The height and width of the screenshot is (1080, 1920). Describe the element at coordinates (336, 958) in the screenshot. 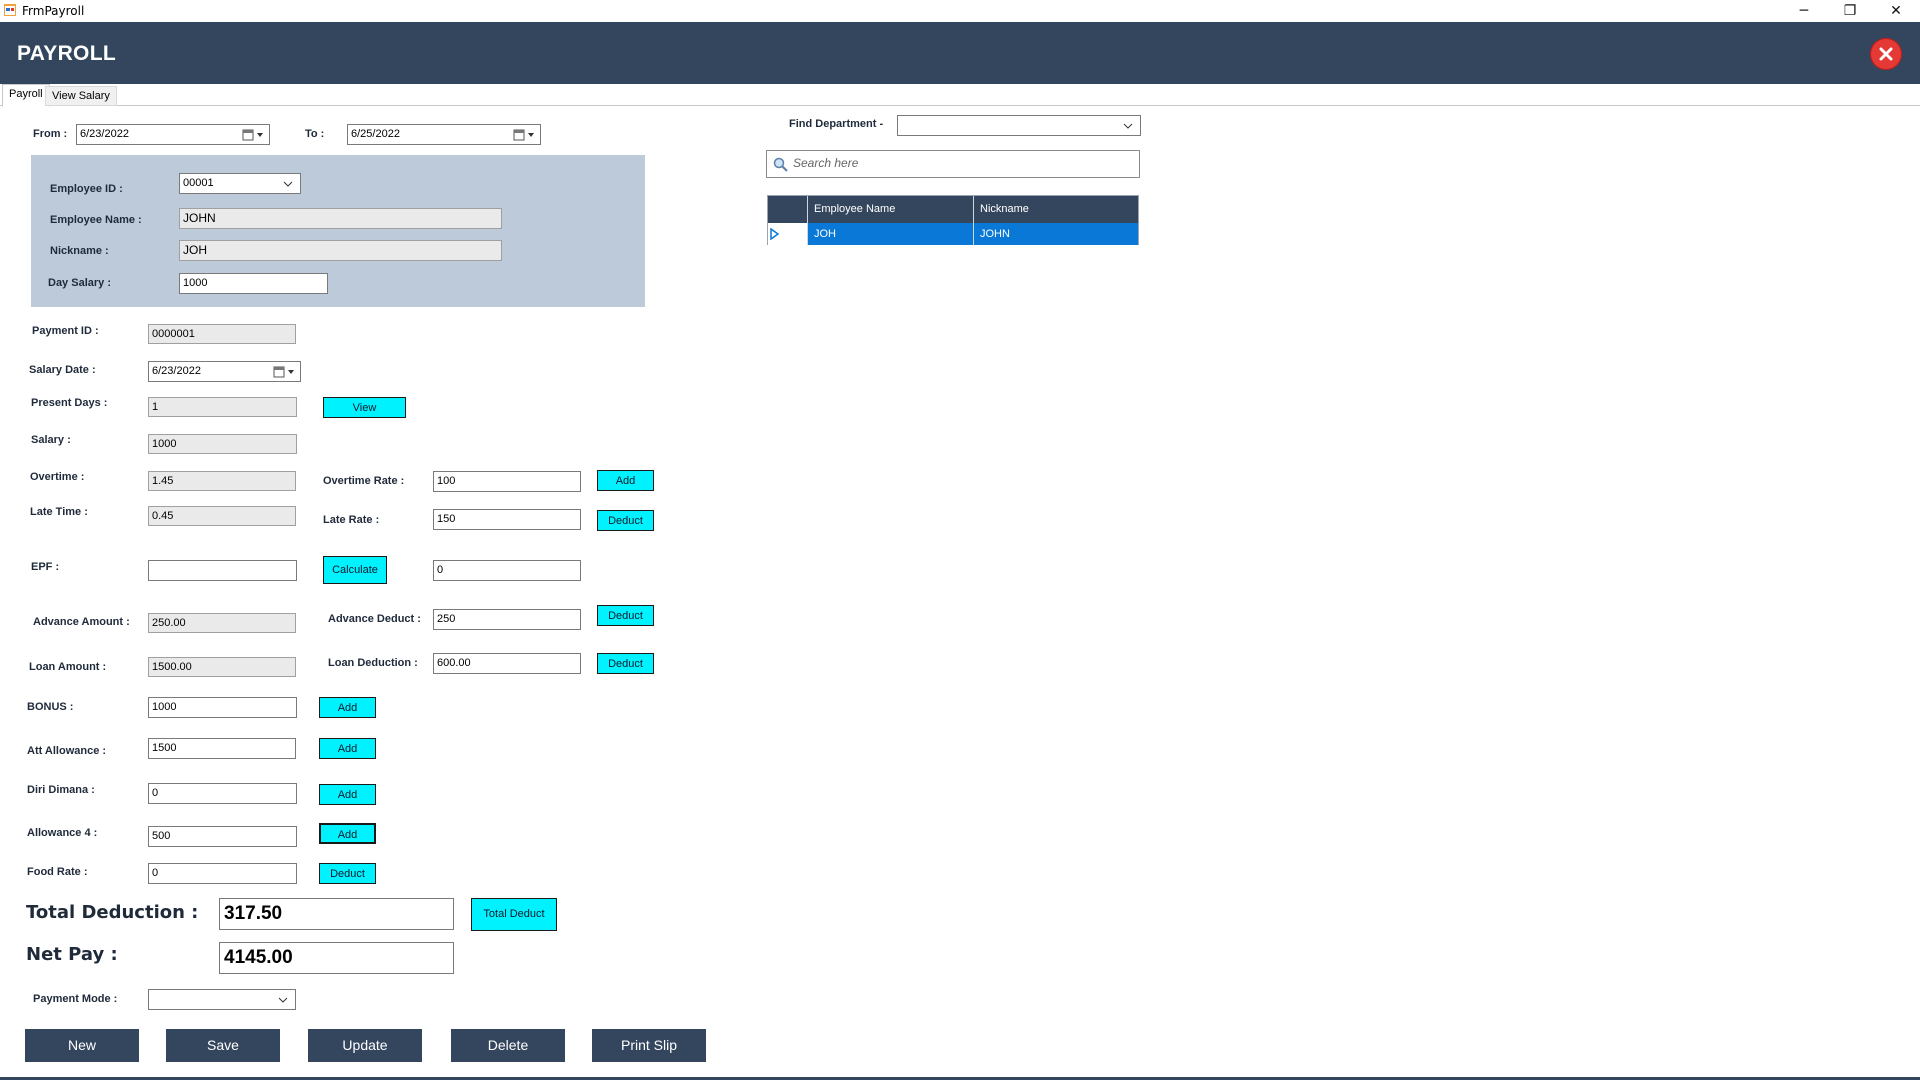

I see `net-pay-field: 4145.00` at that location.